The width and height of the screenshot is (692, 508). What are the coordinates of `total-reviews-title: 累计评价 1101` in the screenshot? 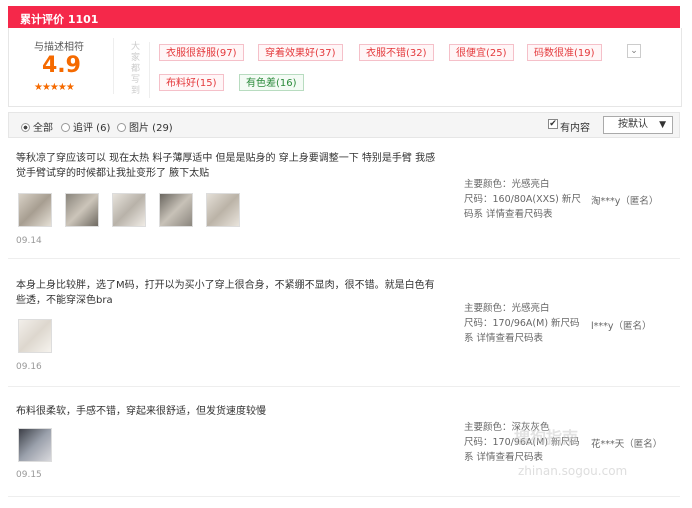 It's located at (59, 19).